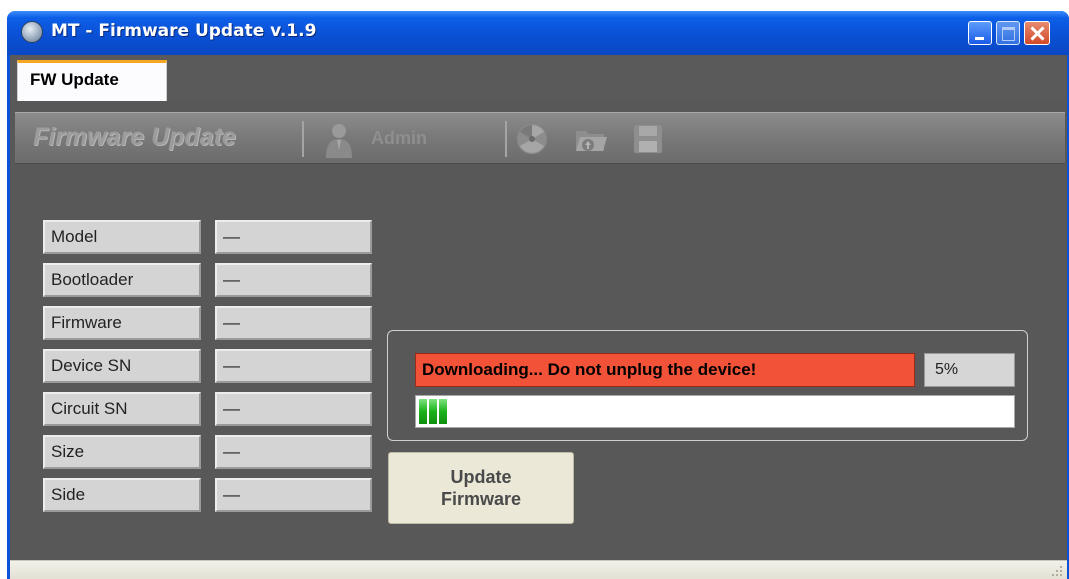 This screenshot has width=1069, height=579. Describe the element at coordinates (293, 452) in the screenshot. I see `size-value: —` at that location.